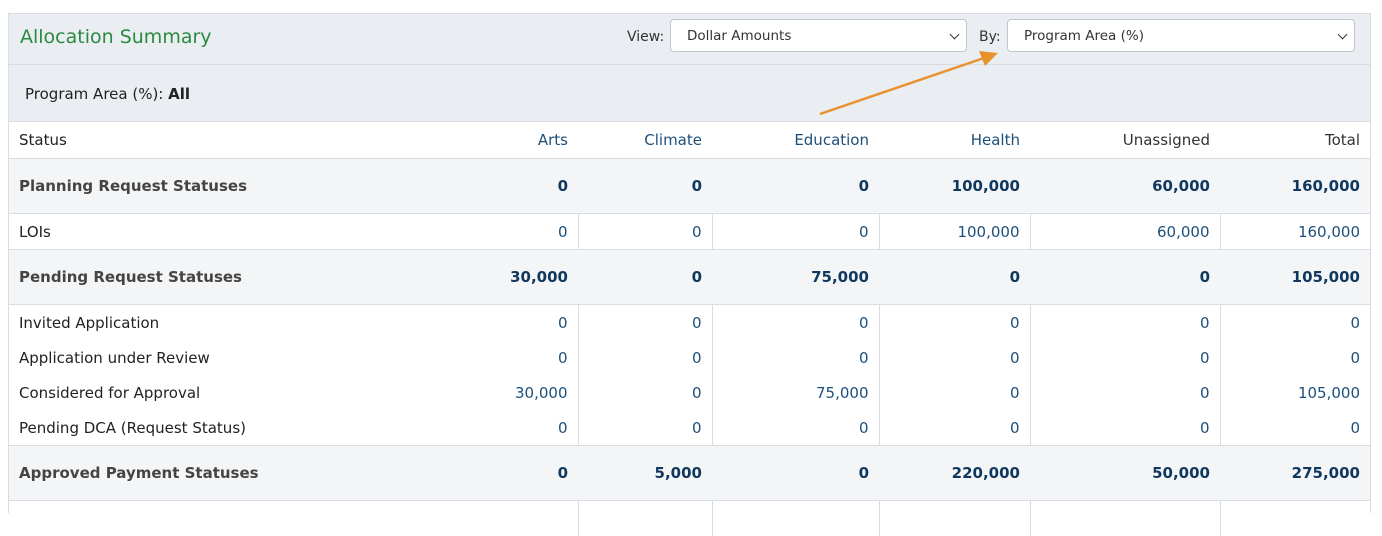 This screenshot has height=536, width=1382. Describe the element at coordinates (1295, 473) in the screenshot. I see `cell-total: 275,000` at that location.